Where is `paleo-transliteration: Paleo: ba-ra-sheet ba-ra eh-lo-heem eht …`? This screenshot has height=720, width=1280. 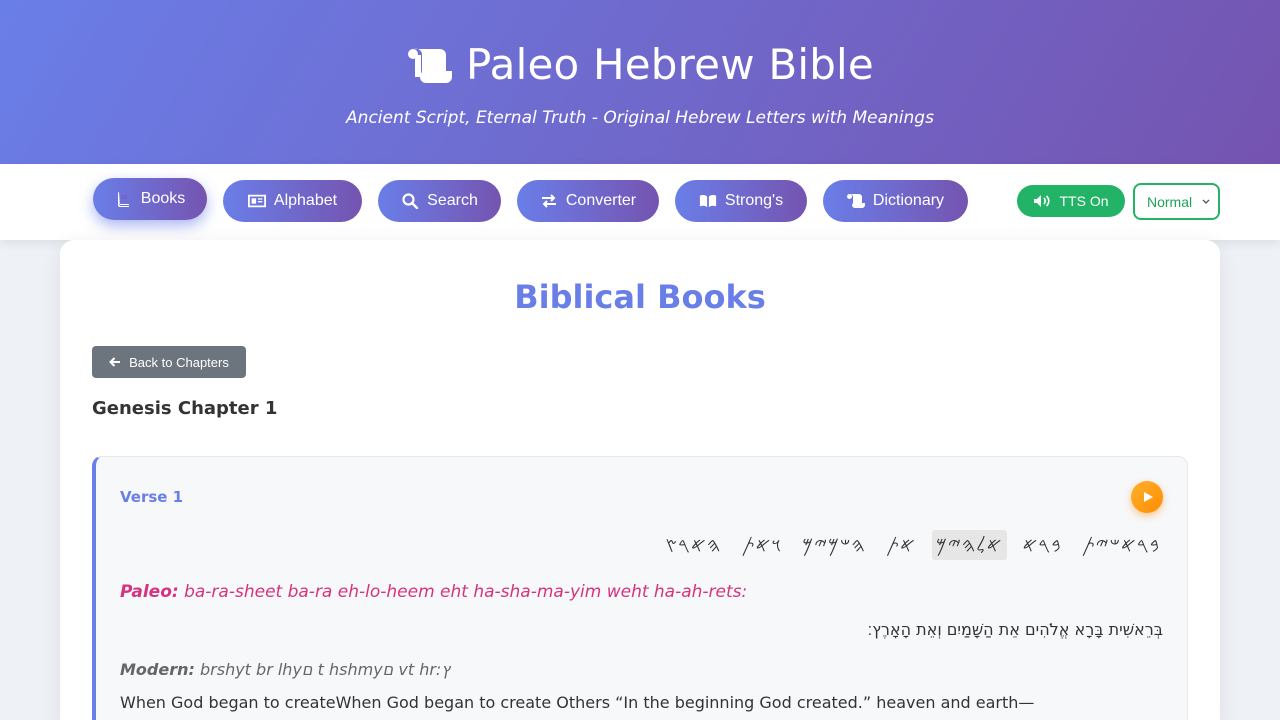
paleo-transliteration: Paleo: ba-ra-sheet ba-ra eh-lo-heem eht … is located at coordinates (433, 592).